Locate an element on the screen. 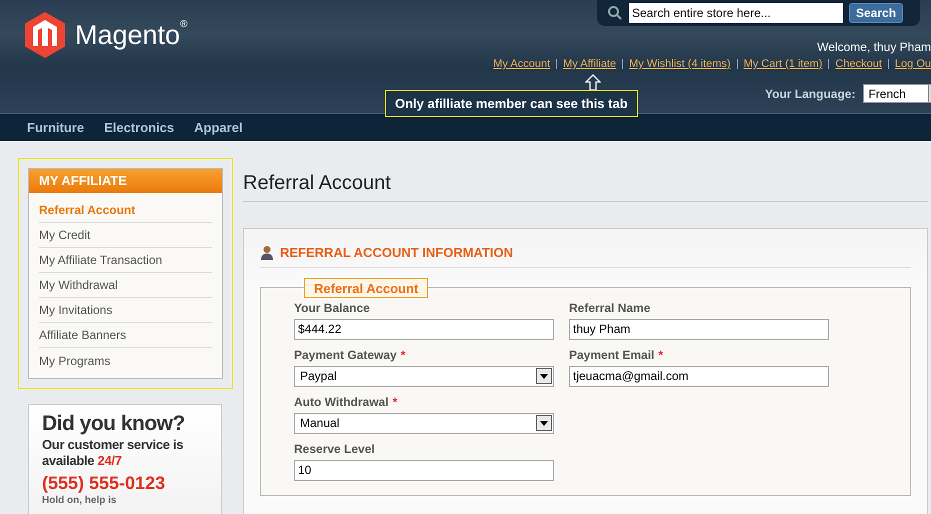  field-label: Reserve Level is located at coordinates (335, 449).